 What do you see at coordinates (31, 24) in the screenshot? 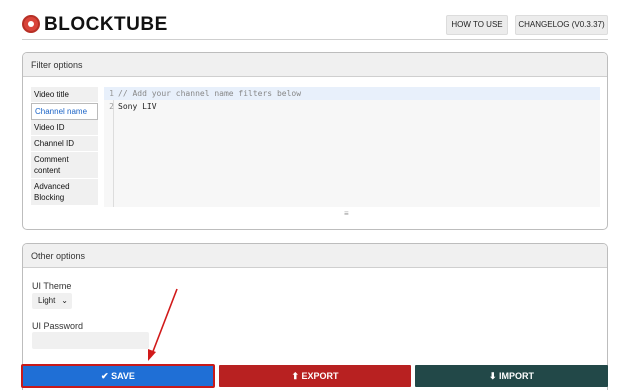
I see `blocktube-logo-icon` at bounding box center [31, 24].